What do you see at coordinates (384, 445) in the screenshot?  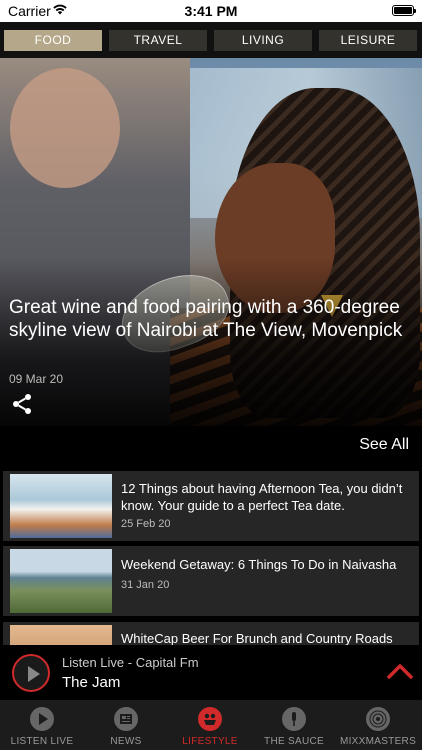 I see `see-all-link: See All` at bounding box center [384, 445].